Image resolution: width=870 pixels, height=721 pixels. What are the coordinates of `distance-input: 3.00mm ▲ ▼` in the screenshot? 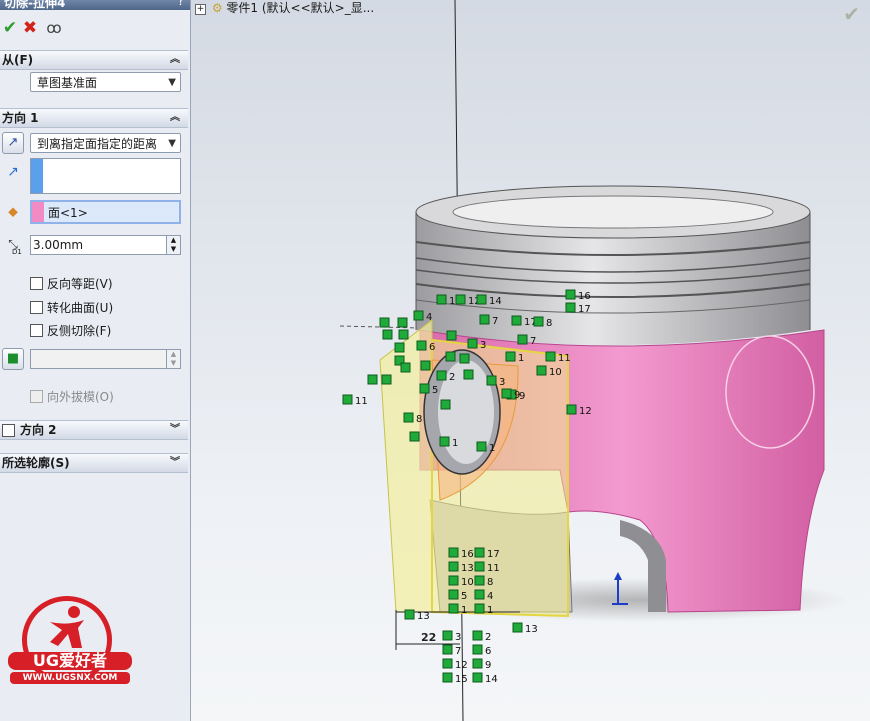 It's located at (105, 245).